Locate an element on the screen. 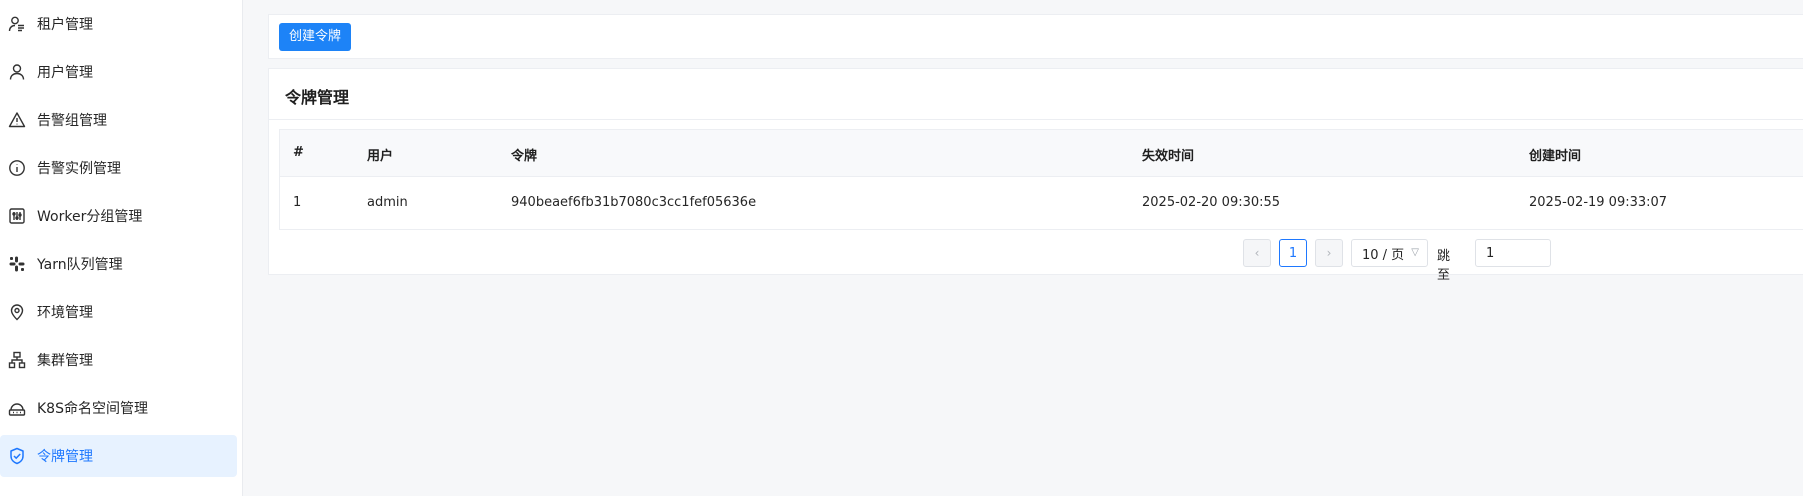  cell-create-time: 2025-02-19 09:33:07 is located at coordinates (1598, 202).